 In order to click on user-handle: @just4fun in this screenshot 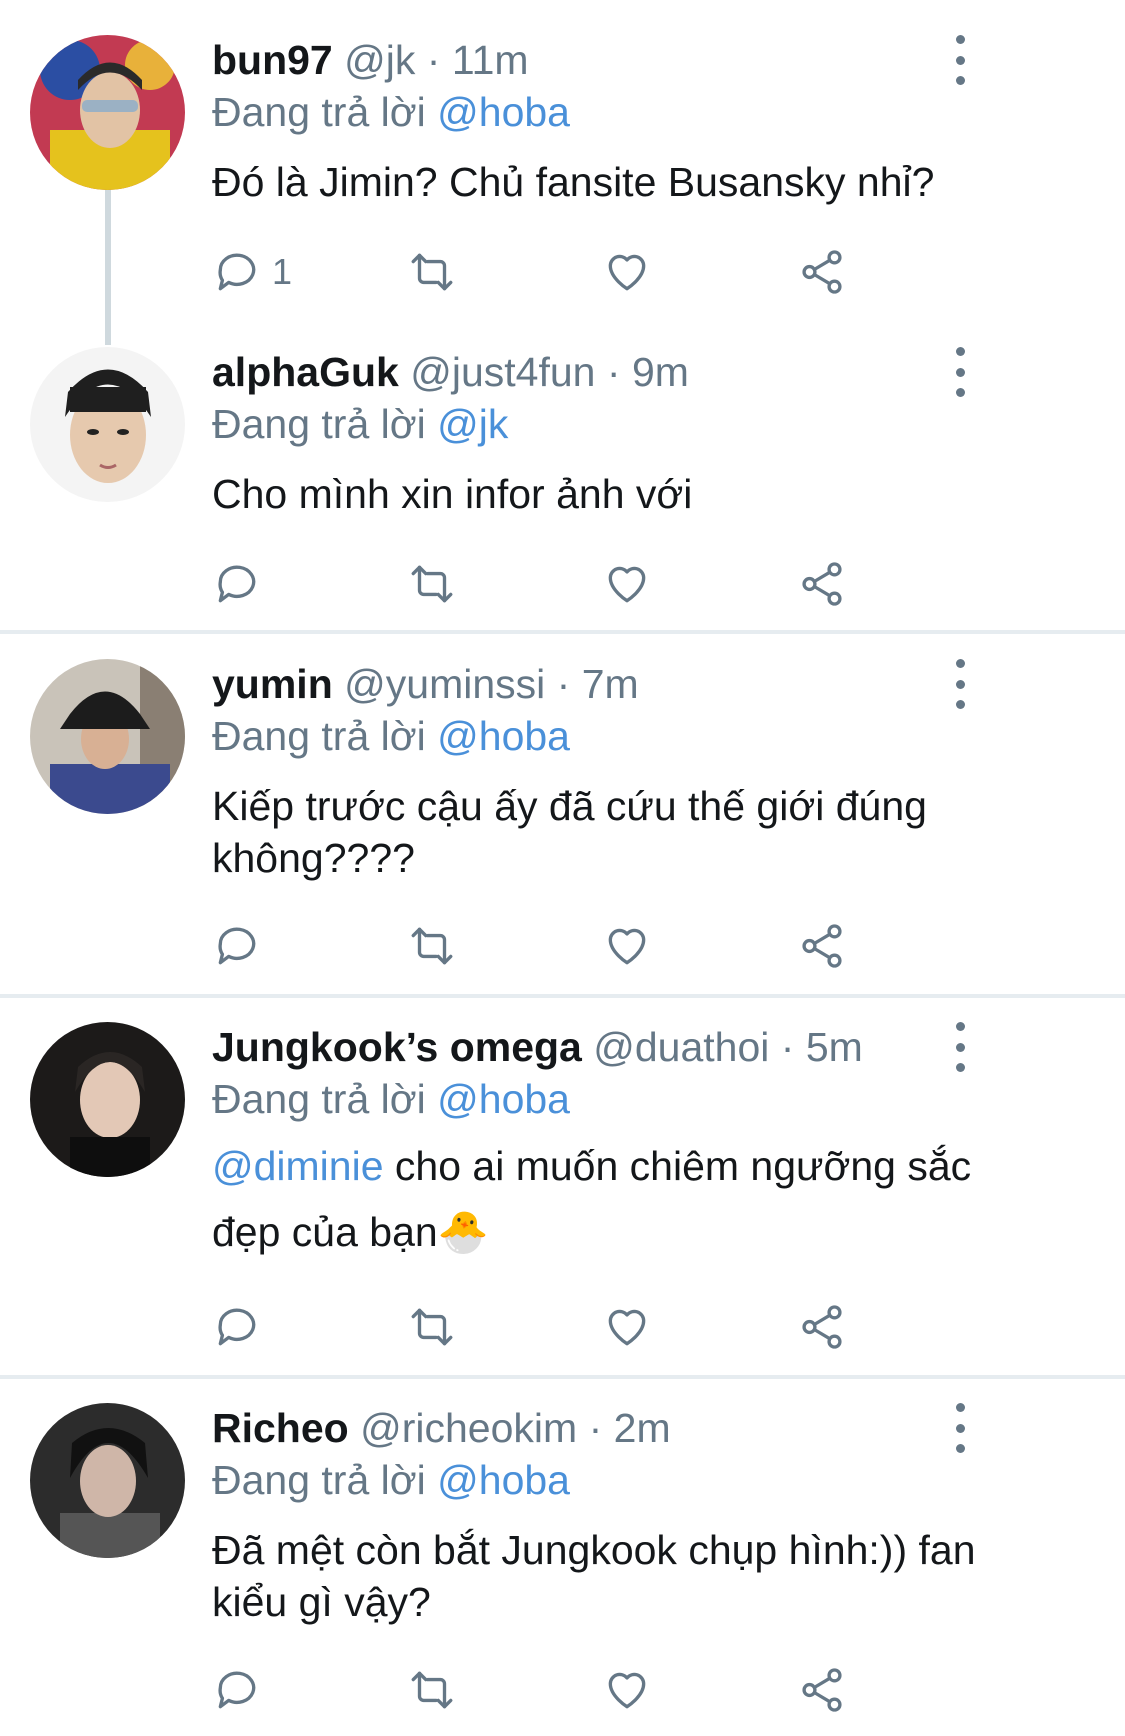, I will do `click(502, 372)`.